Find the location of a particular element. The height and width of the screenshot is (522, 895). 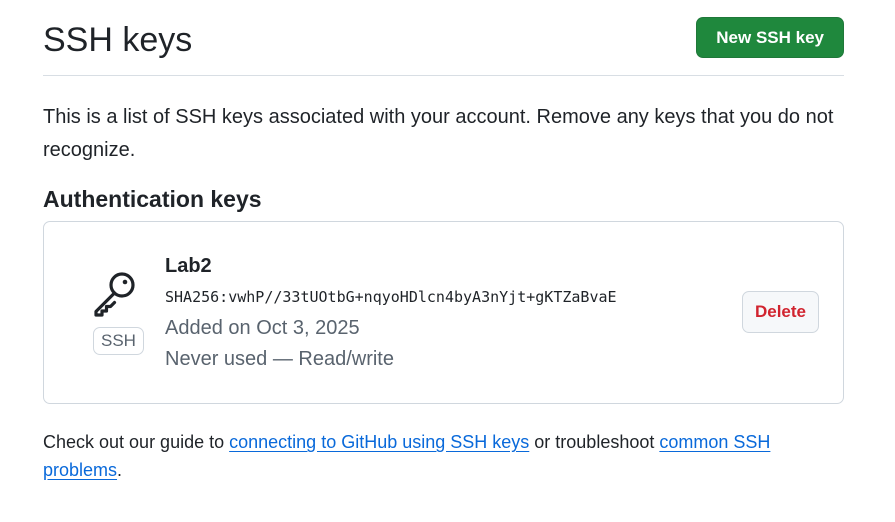

footer-middle: or troubleshoot is located at coordinates (594, 442).